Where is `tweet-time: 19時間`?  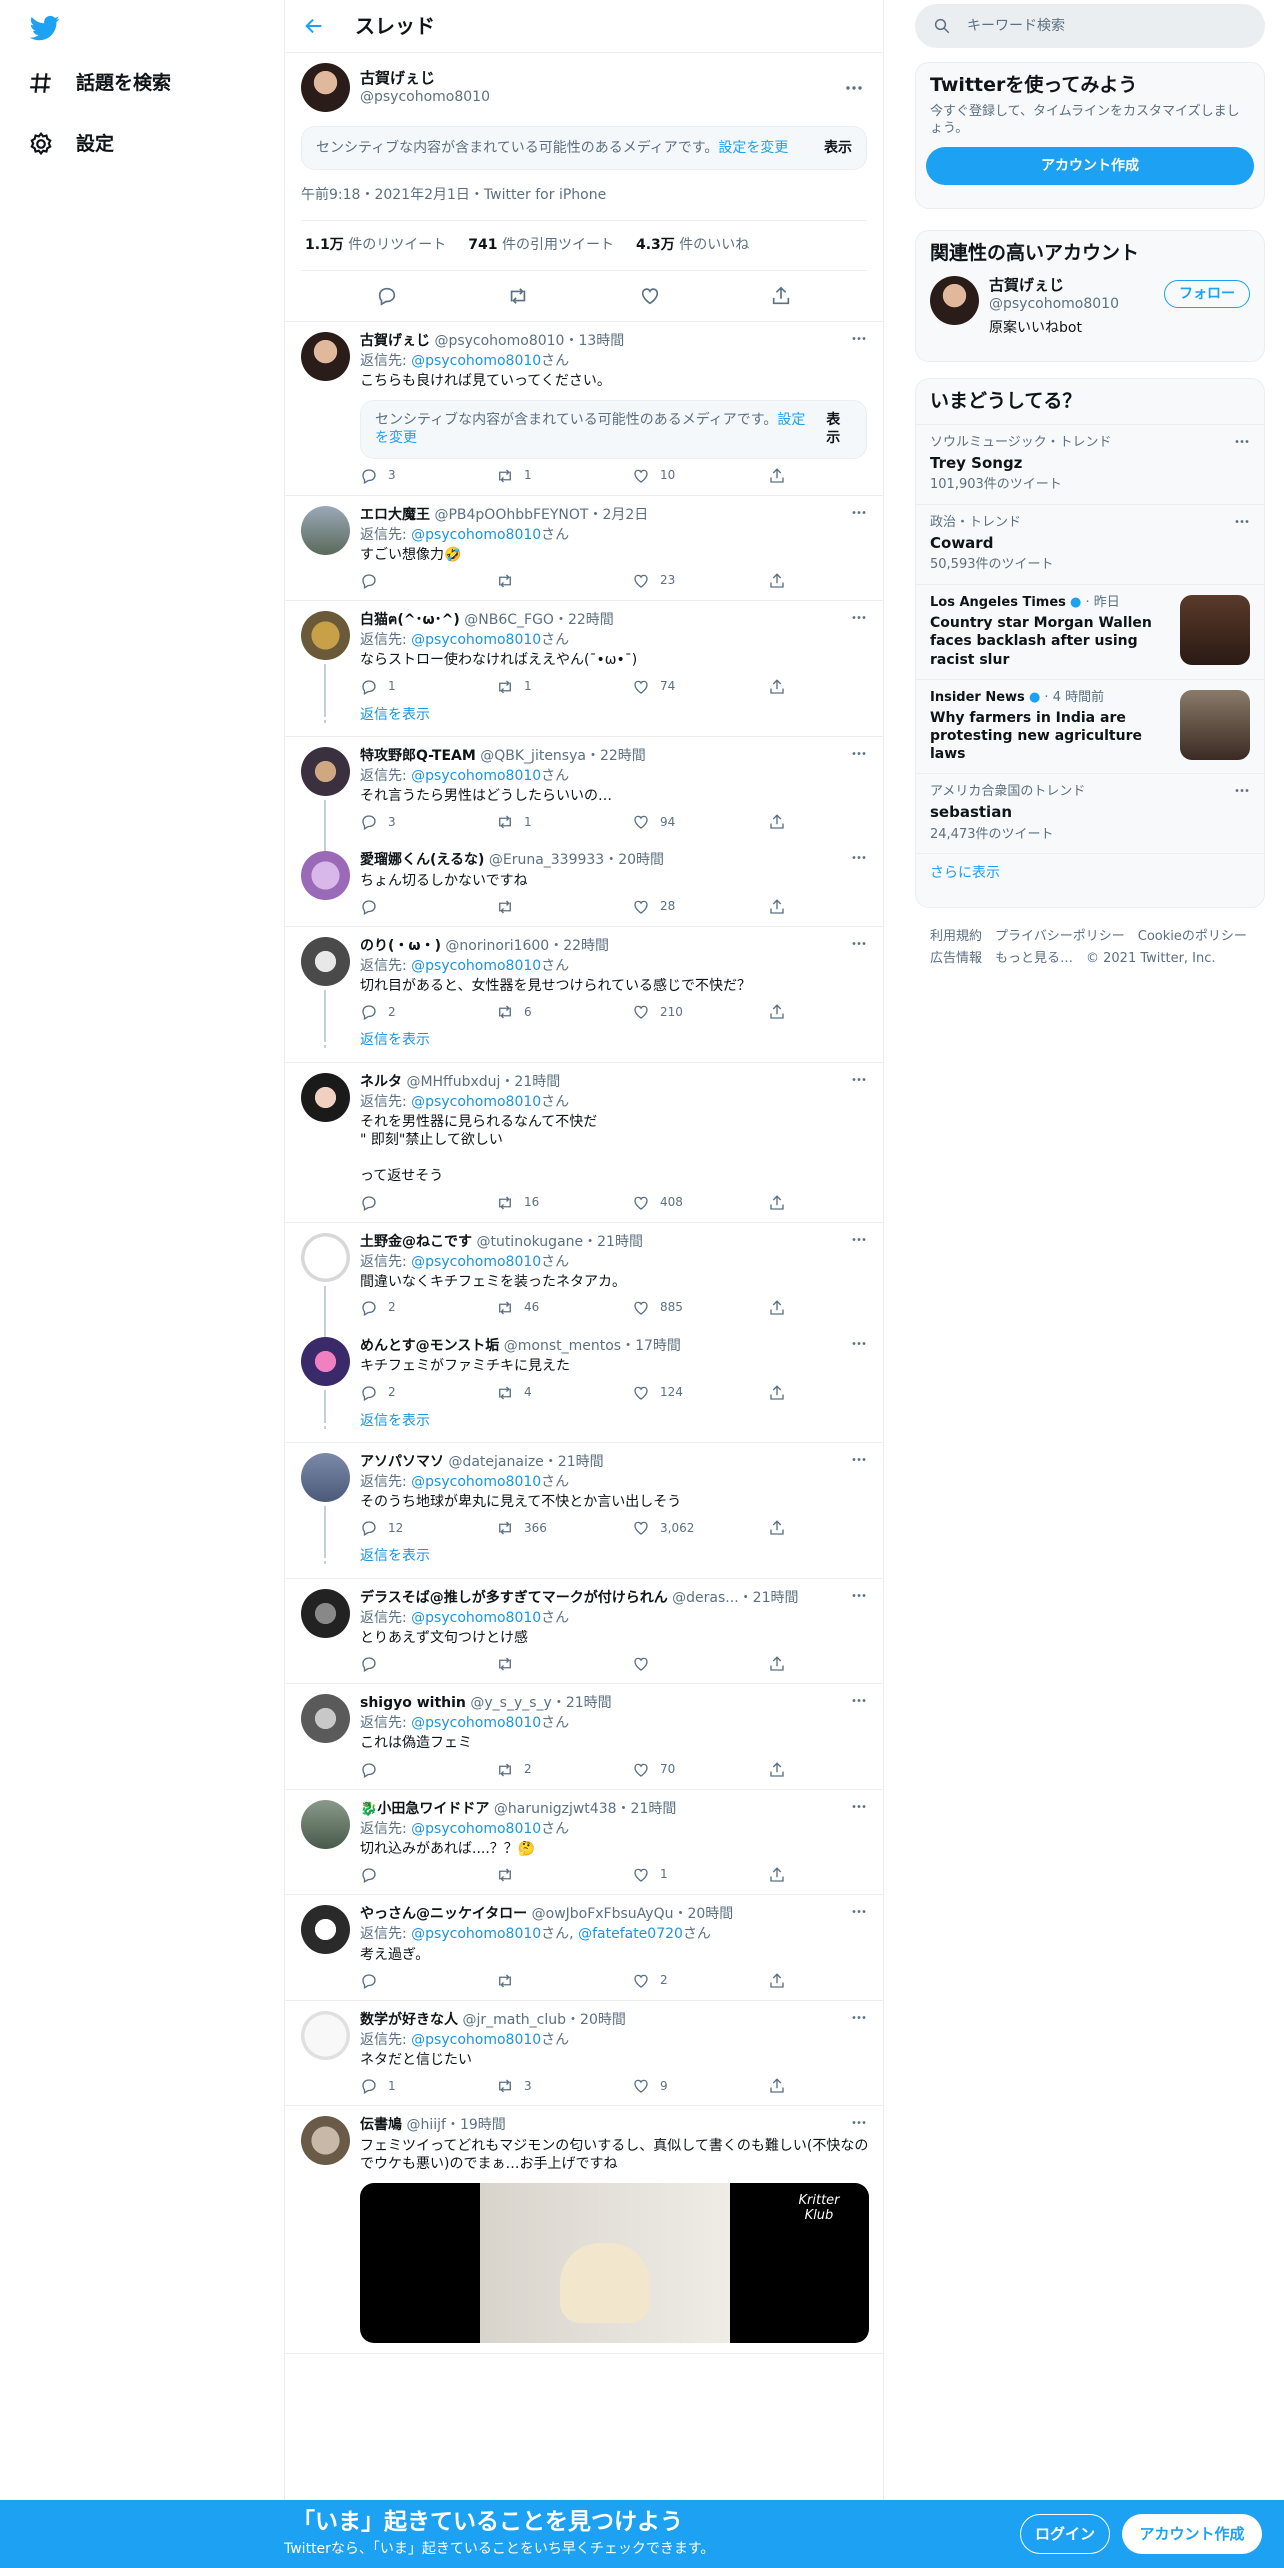
tweet-time: 19時間 is located at coordinates (483, 2125).